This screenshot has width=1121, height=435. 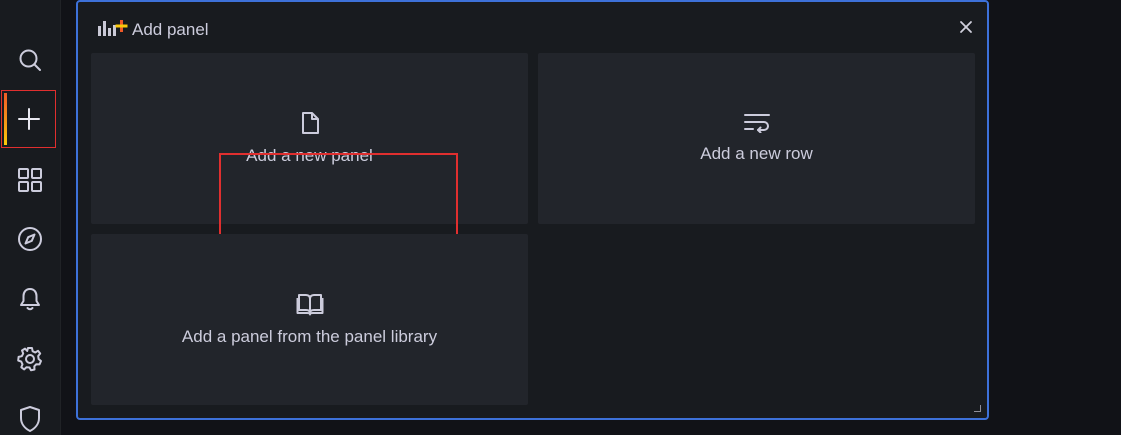 I want to click on close-icon, so click(x=966, y=29).